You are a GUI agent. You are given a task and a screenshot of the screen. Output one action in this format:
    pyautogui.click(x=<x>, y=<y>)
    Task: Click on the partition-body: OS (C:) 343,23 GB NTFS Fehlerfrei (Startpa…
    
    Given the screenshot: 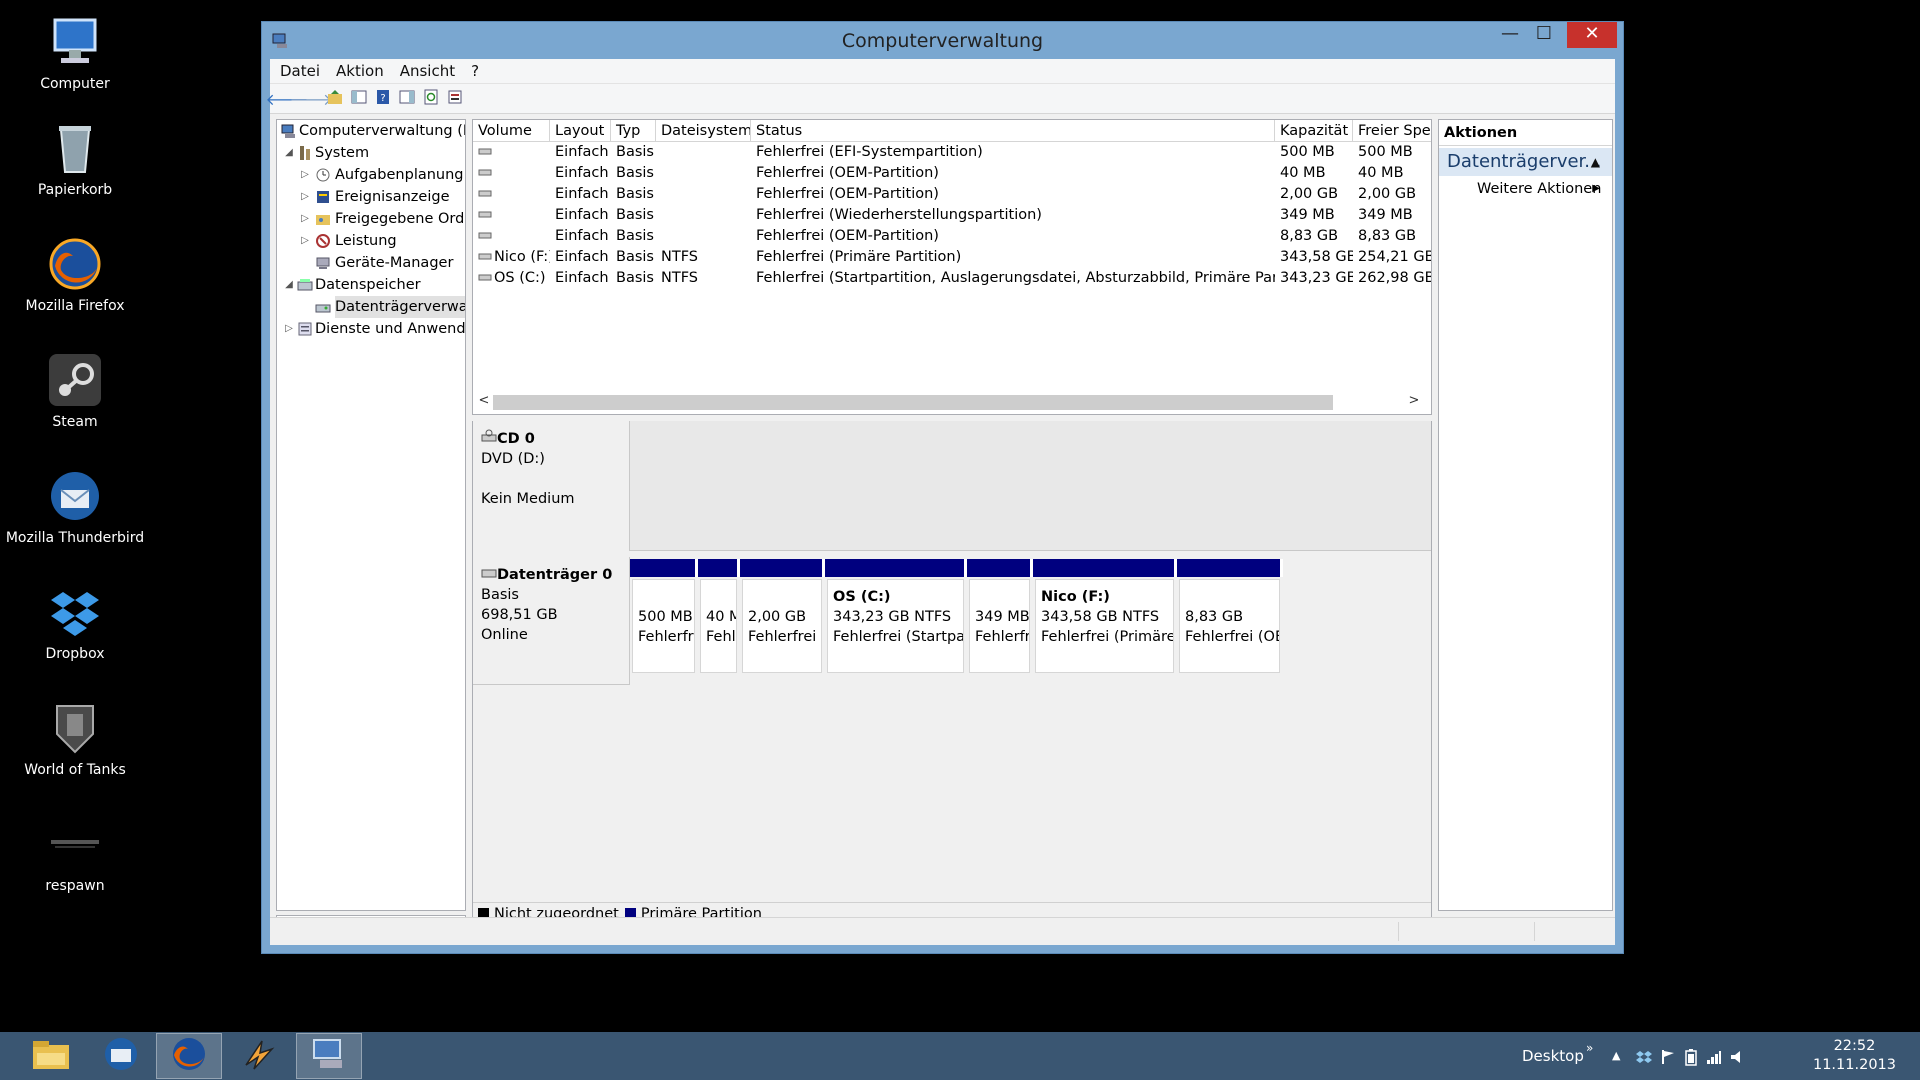 What is the action you would take?
    pyautogui.click(x=895, y=626)
    